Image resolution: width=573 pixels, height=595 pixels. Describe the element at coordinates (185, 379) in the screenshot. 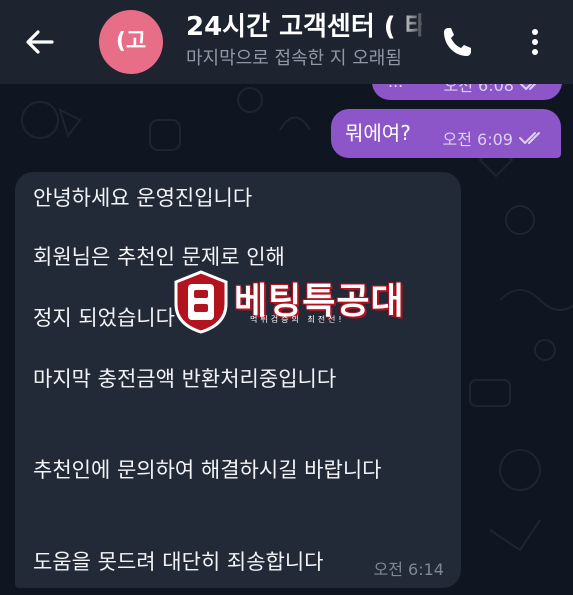

I see `message-line: 마지막 충전금액 반환처리중입니다` at that location.